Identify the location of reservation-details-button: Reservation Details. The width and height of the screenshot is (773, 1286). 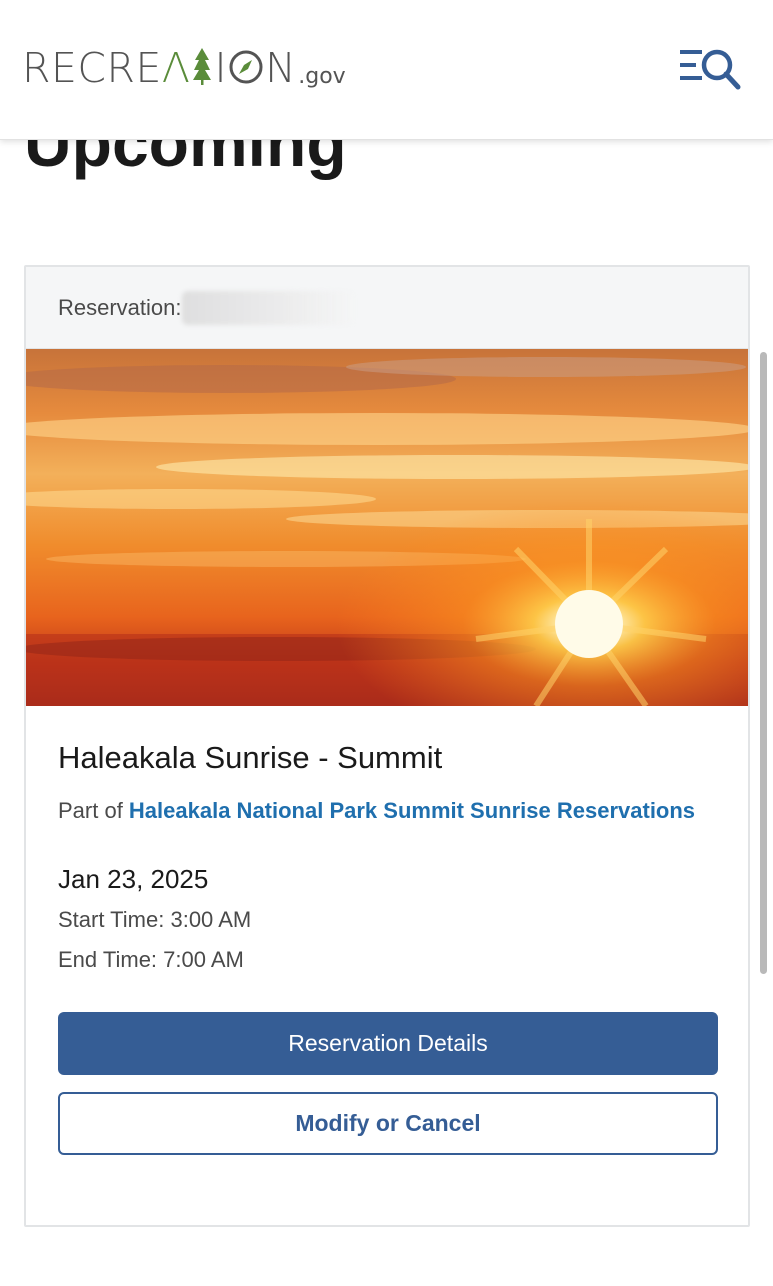
(388, 1043).